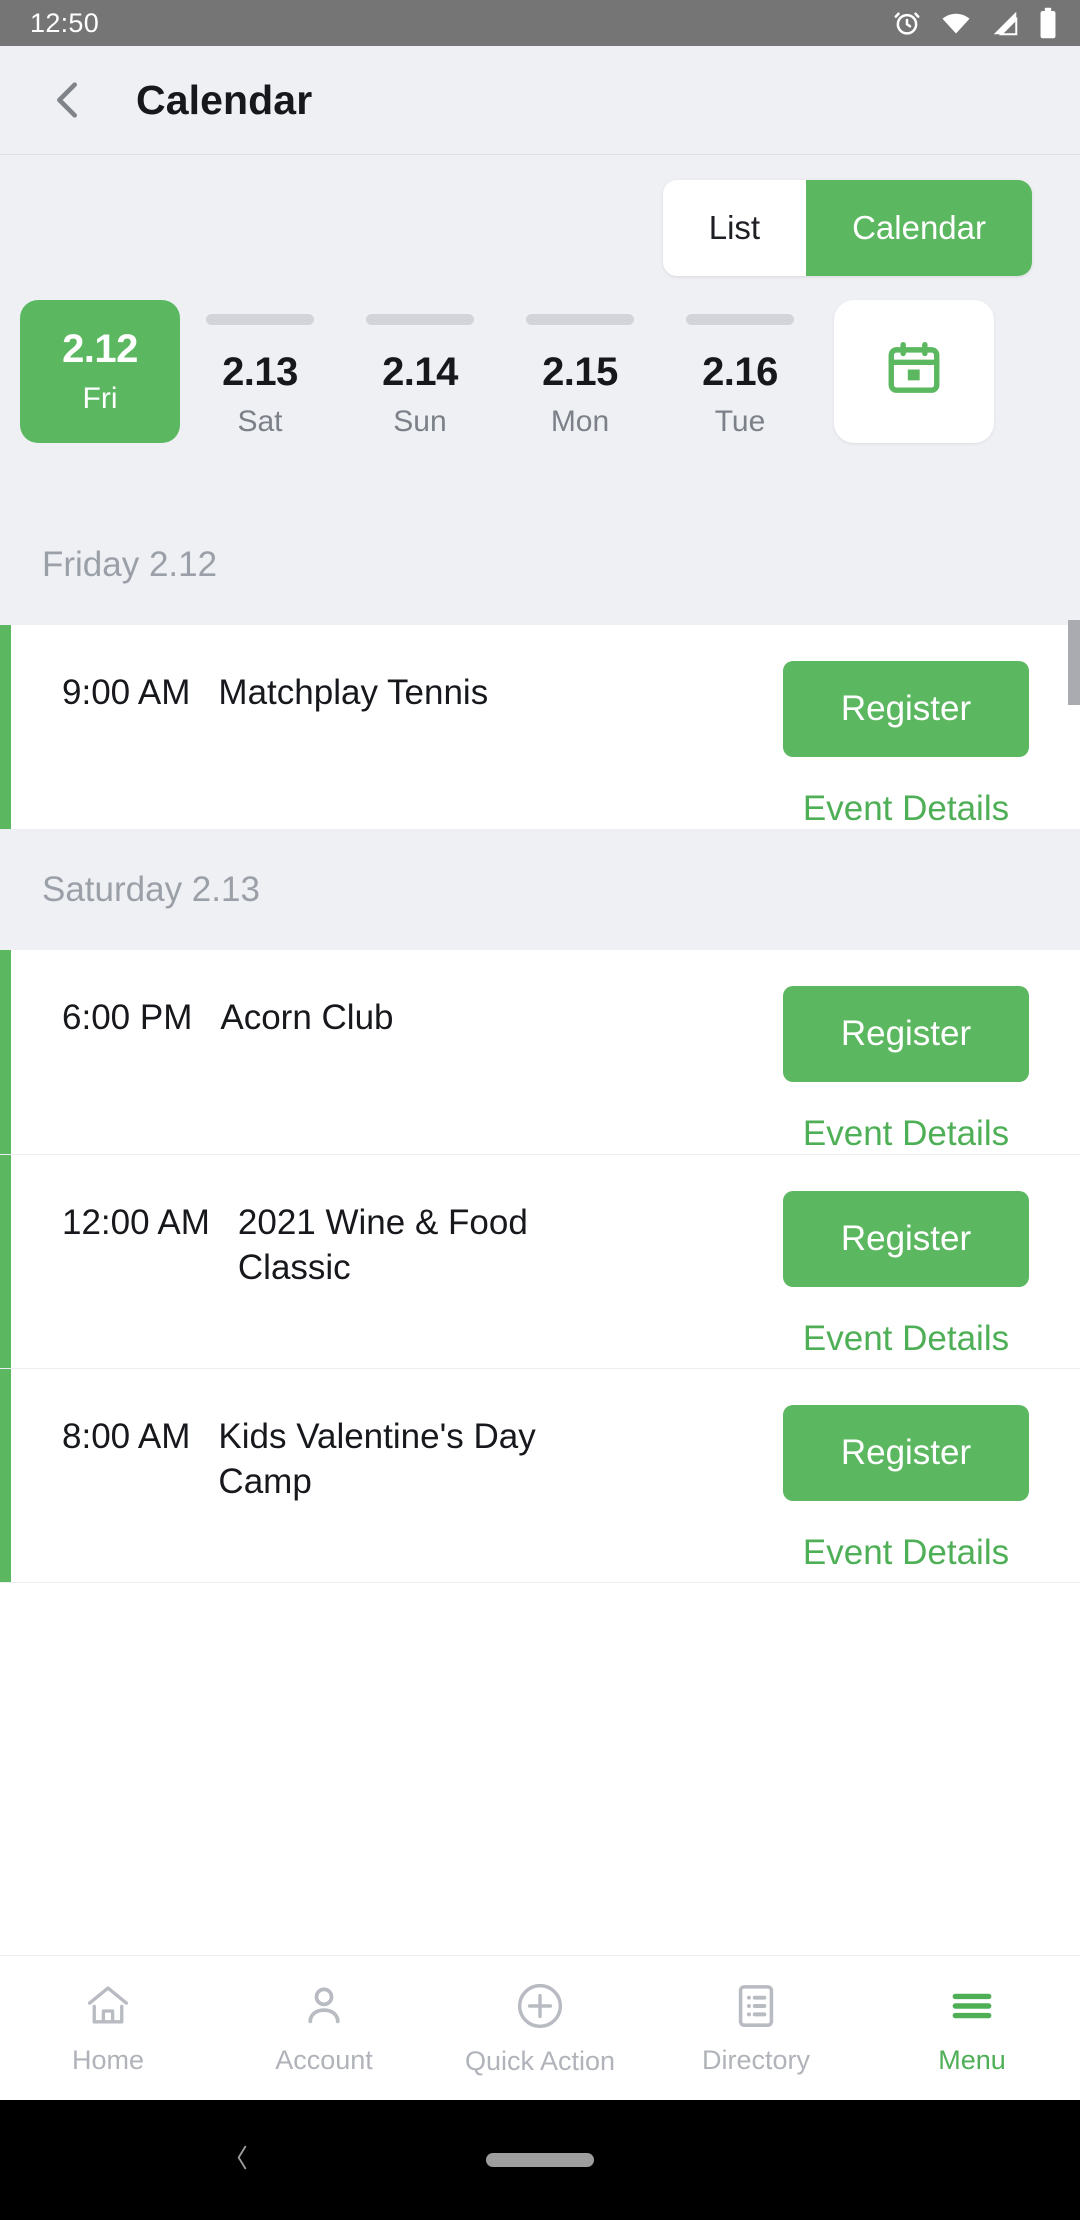 The height and width of the screenshot is (2220, 1080). Describe the element at coordinates (390, 727) in the screenshot. I see `event-body: 9:00 AM Matchplay Tennis` at that location.